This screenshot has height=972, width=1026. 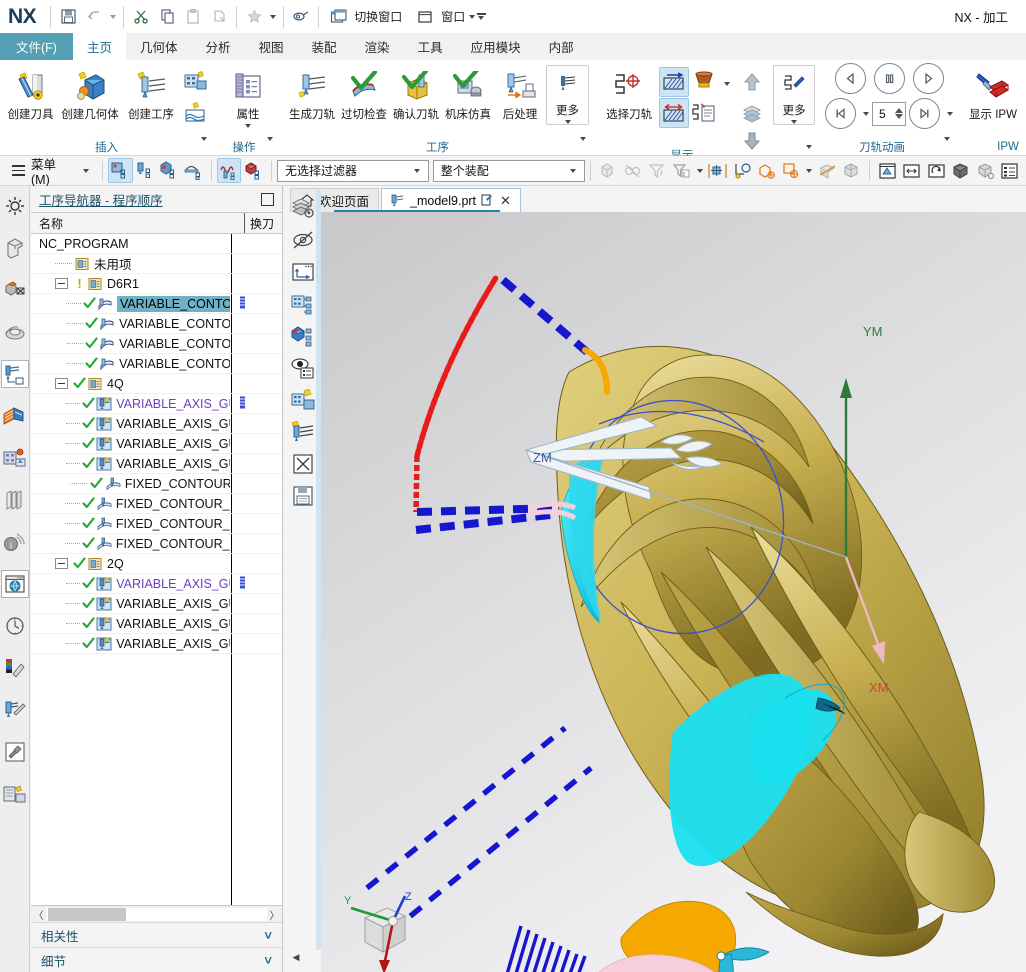 I want to click on animation-dialog-launcher, so click(x=945, y=144).